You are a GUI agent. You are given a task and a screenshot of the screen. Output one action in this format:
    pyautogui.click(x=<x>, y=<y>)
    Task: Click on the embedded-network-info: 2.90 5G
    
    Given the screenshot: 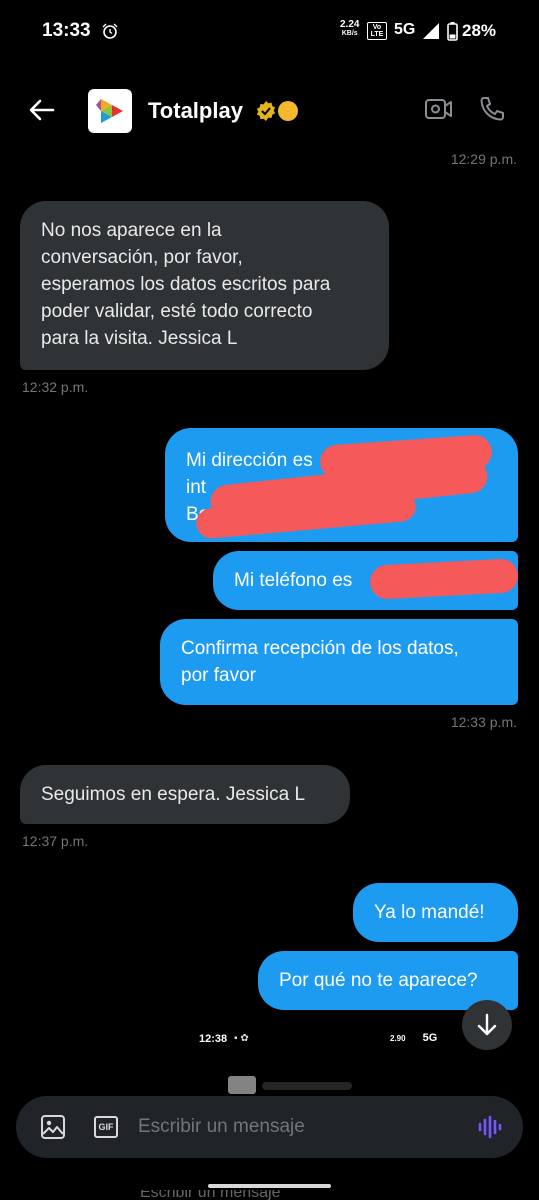 What is the action you would take?
    pyautogui.click(x=413, y=1038)
    